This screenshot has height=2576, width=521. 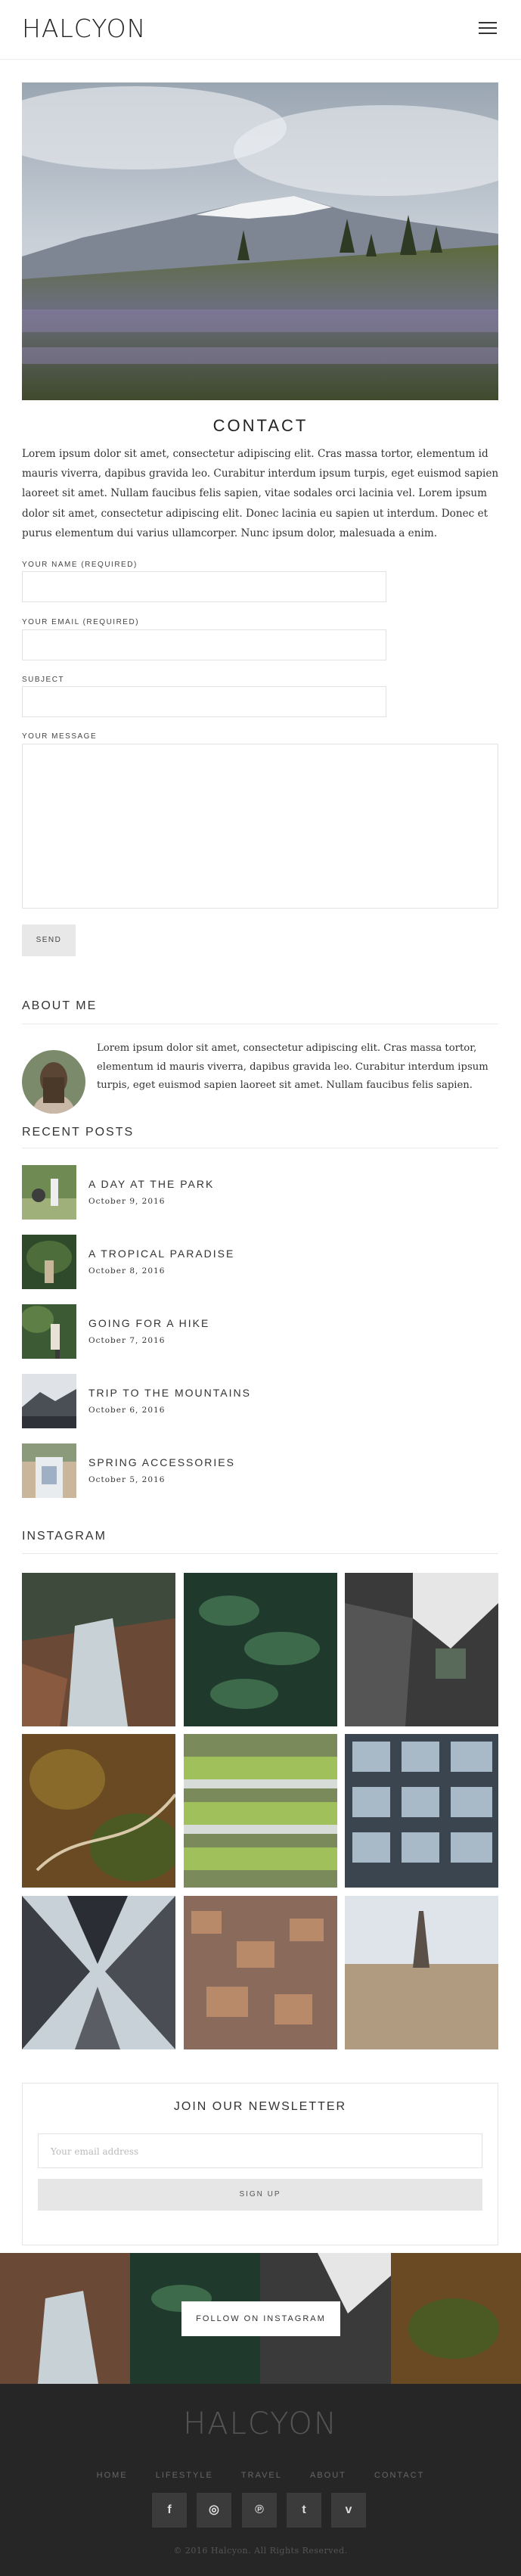 I want to click on post-date: October 5, 2016, so click(x=127, y=1479).